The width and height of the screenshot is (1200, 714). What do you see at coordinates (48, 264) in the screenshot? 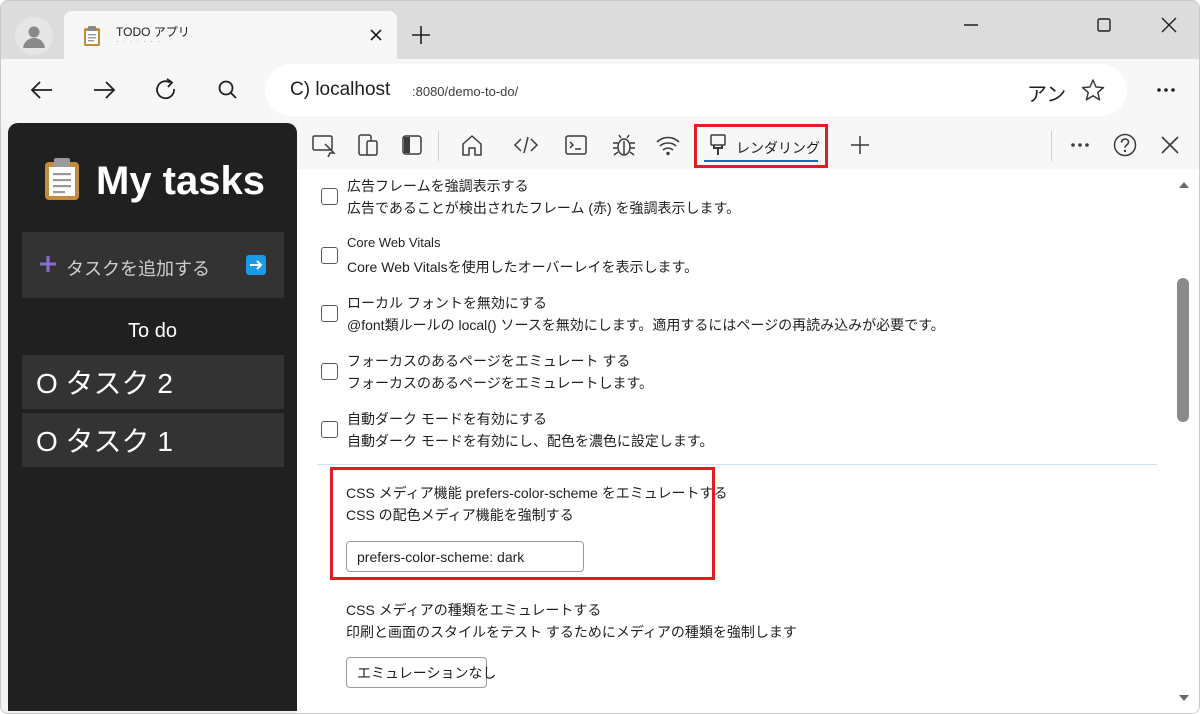
I see `plus-icon` at bounding box center [48, 264].